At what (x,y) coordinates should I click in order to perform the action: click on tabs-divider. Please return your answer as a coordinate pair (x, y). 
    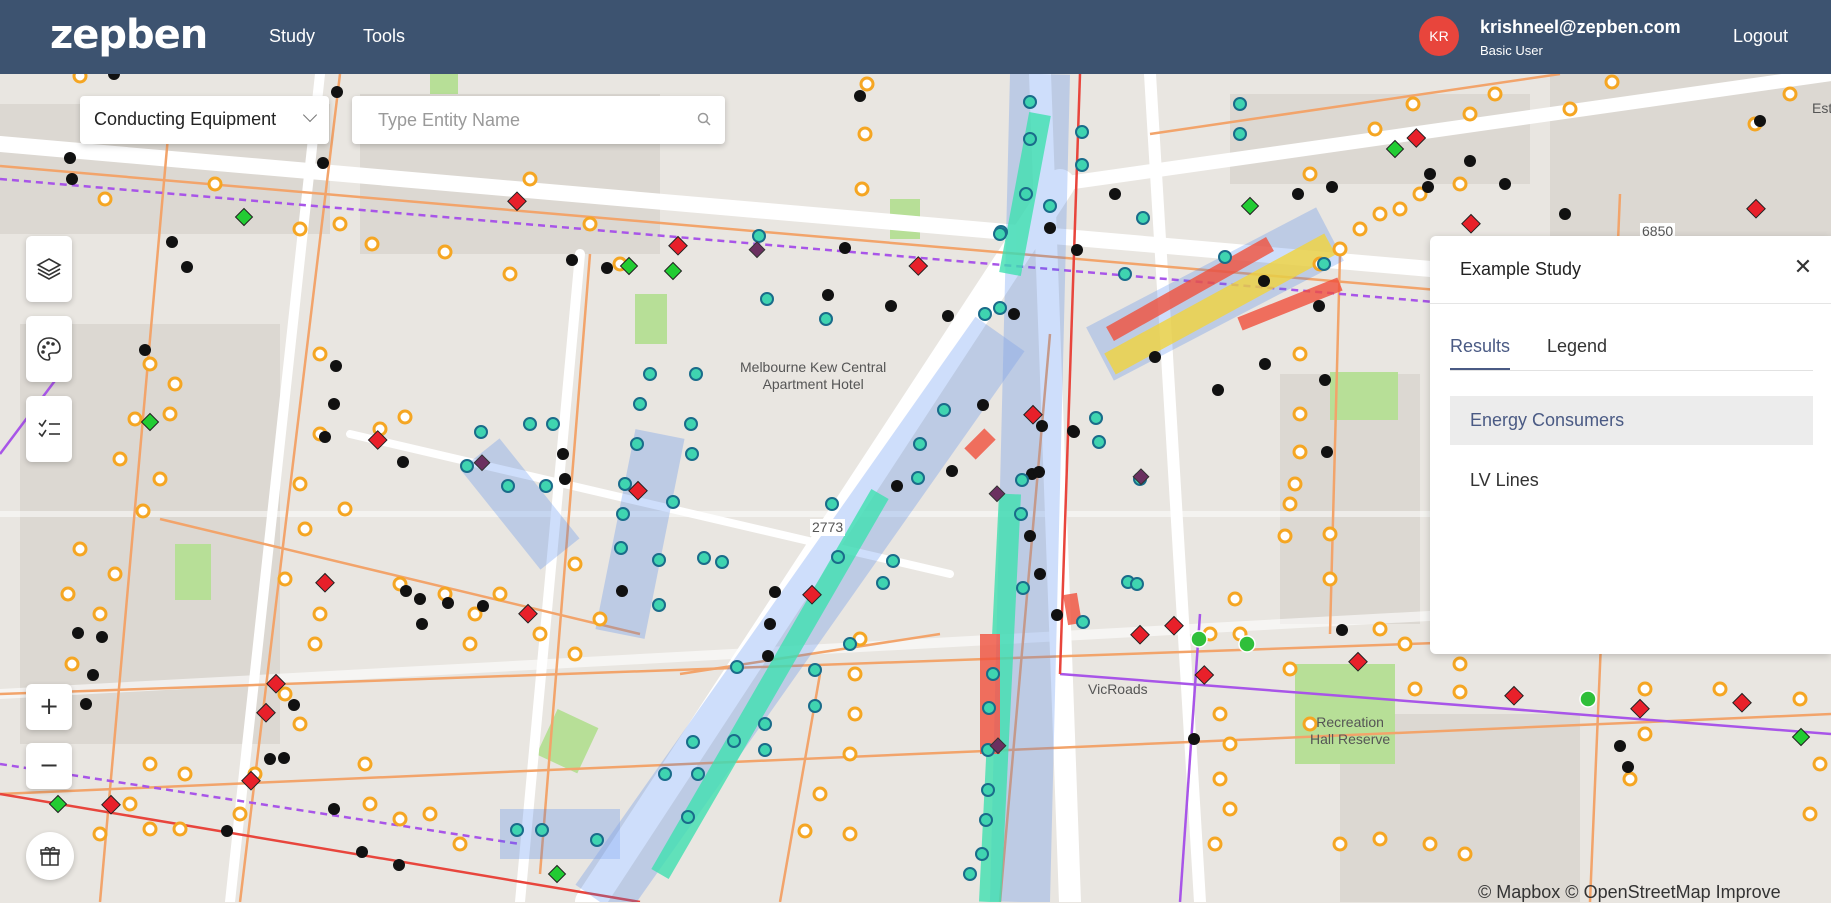
    Looking at the image, I should click on (1631, 370).